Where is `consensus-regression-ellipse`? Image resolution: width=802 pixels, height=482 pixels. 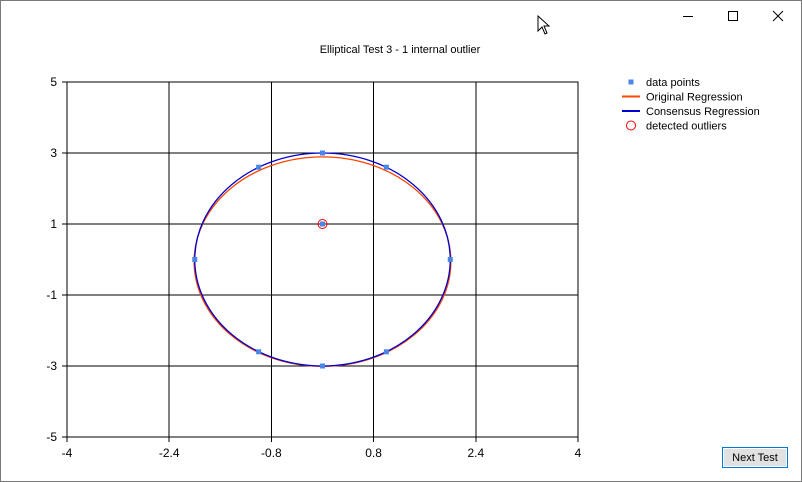 consensus-regression-ellipse is located at coordinates (322, 259).